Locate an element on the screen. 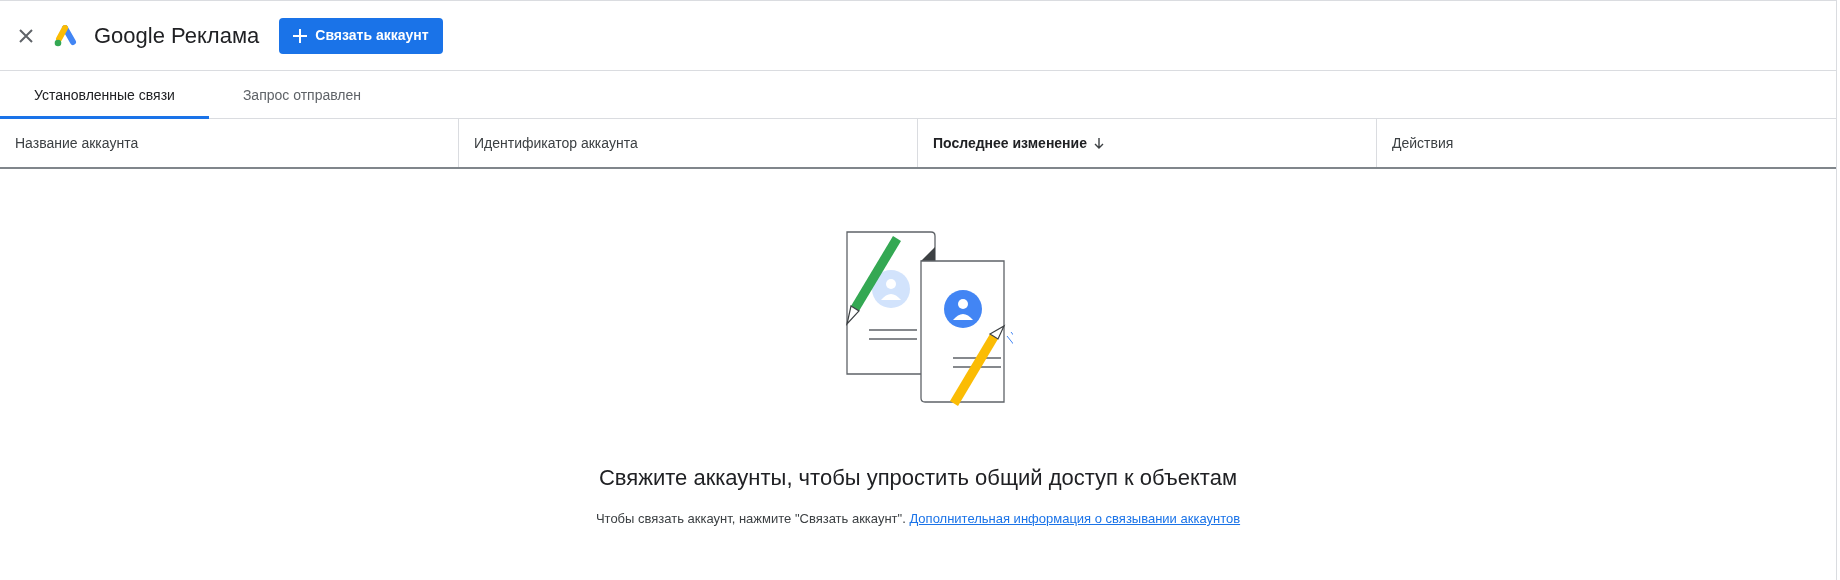 Image resolution: width=1840 pixels, height=580 pixels. plus-icon is located at coordinates (300, 35).